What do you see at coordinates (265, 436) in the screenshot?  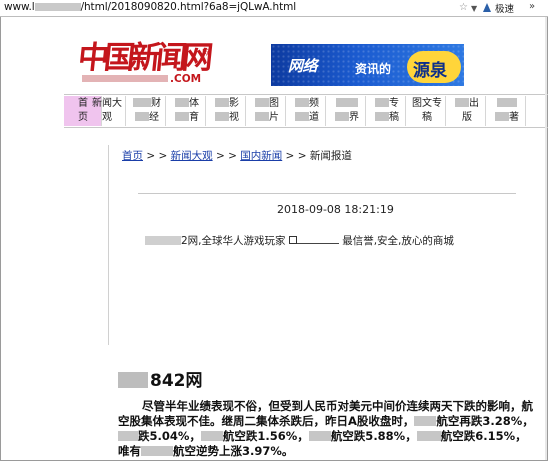 I see `para-text: 航空跌1.56%，` at bounding box center [265, 436].